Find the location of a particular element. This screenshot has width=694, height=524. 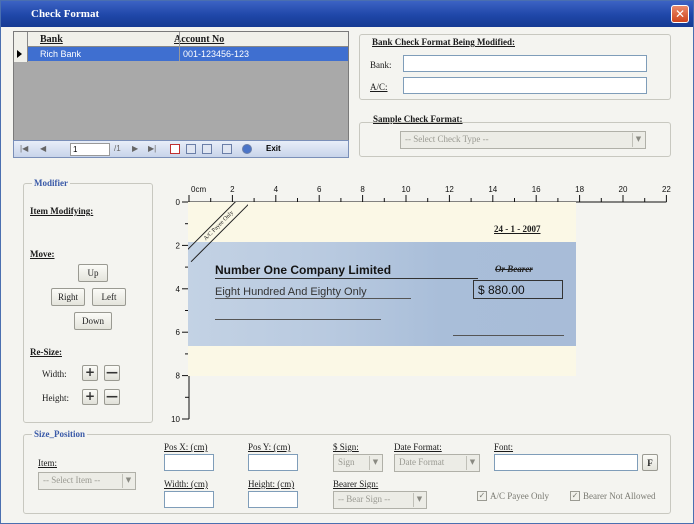

item-select: -- Select Item -- ▼ is located at coordinates (87, 481).